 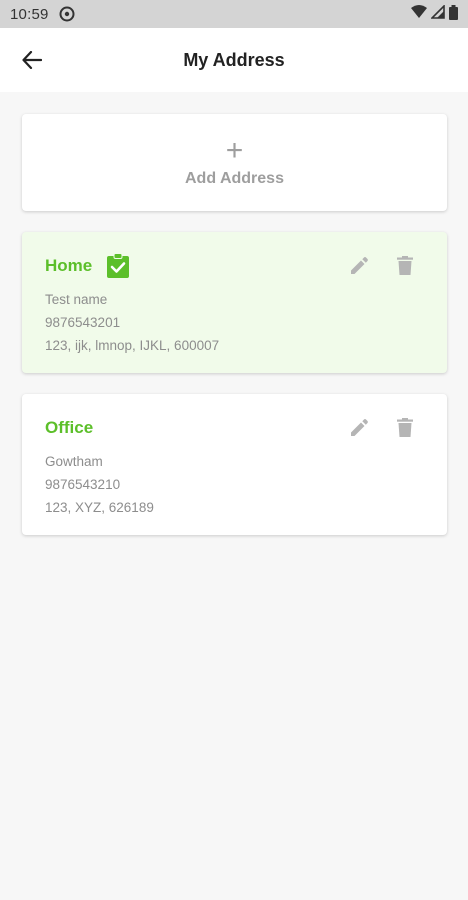 I want to click on add-address-button: + Add Address, so click(x=234, y=162).